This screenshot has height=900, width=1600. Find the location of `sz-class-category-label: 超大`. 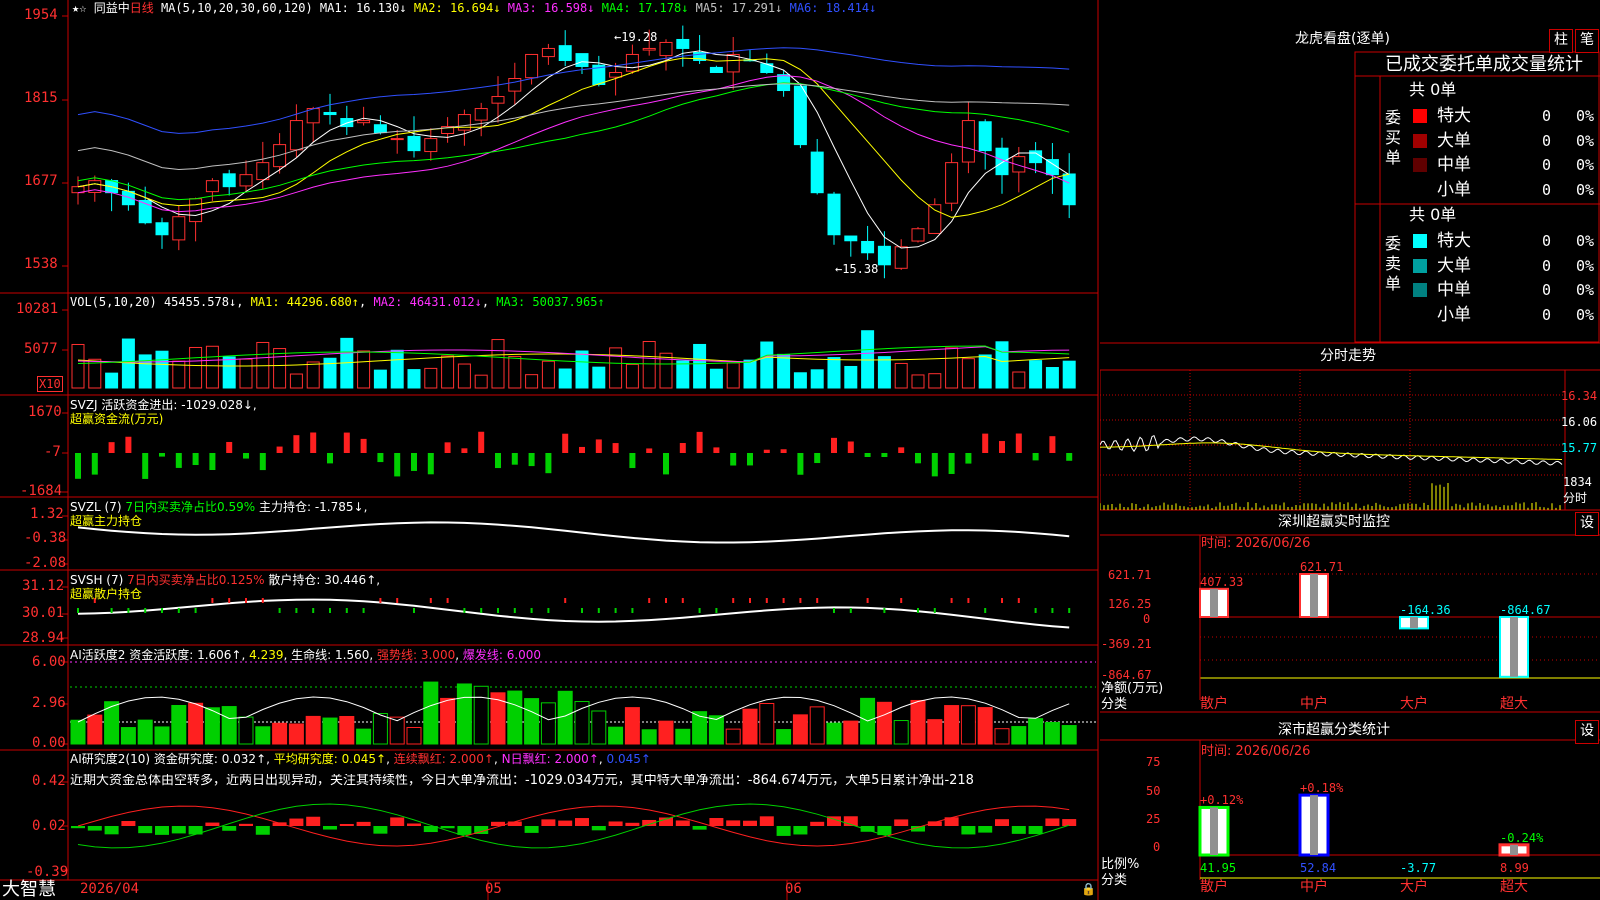

sz-class-category-label: 超大 is located at coordinates (1514, 887).